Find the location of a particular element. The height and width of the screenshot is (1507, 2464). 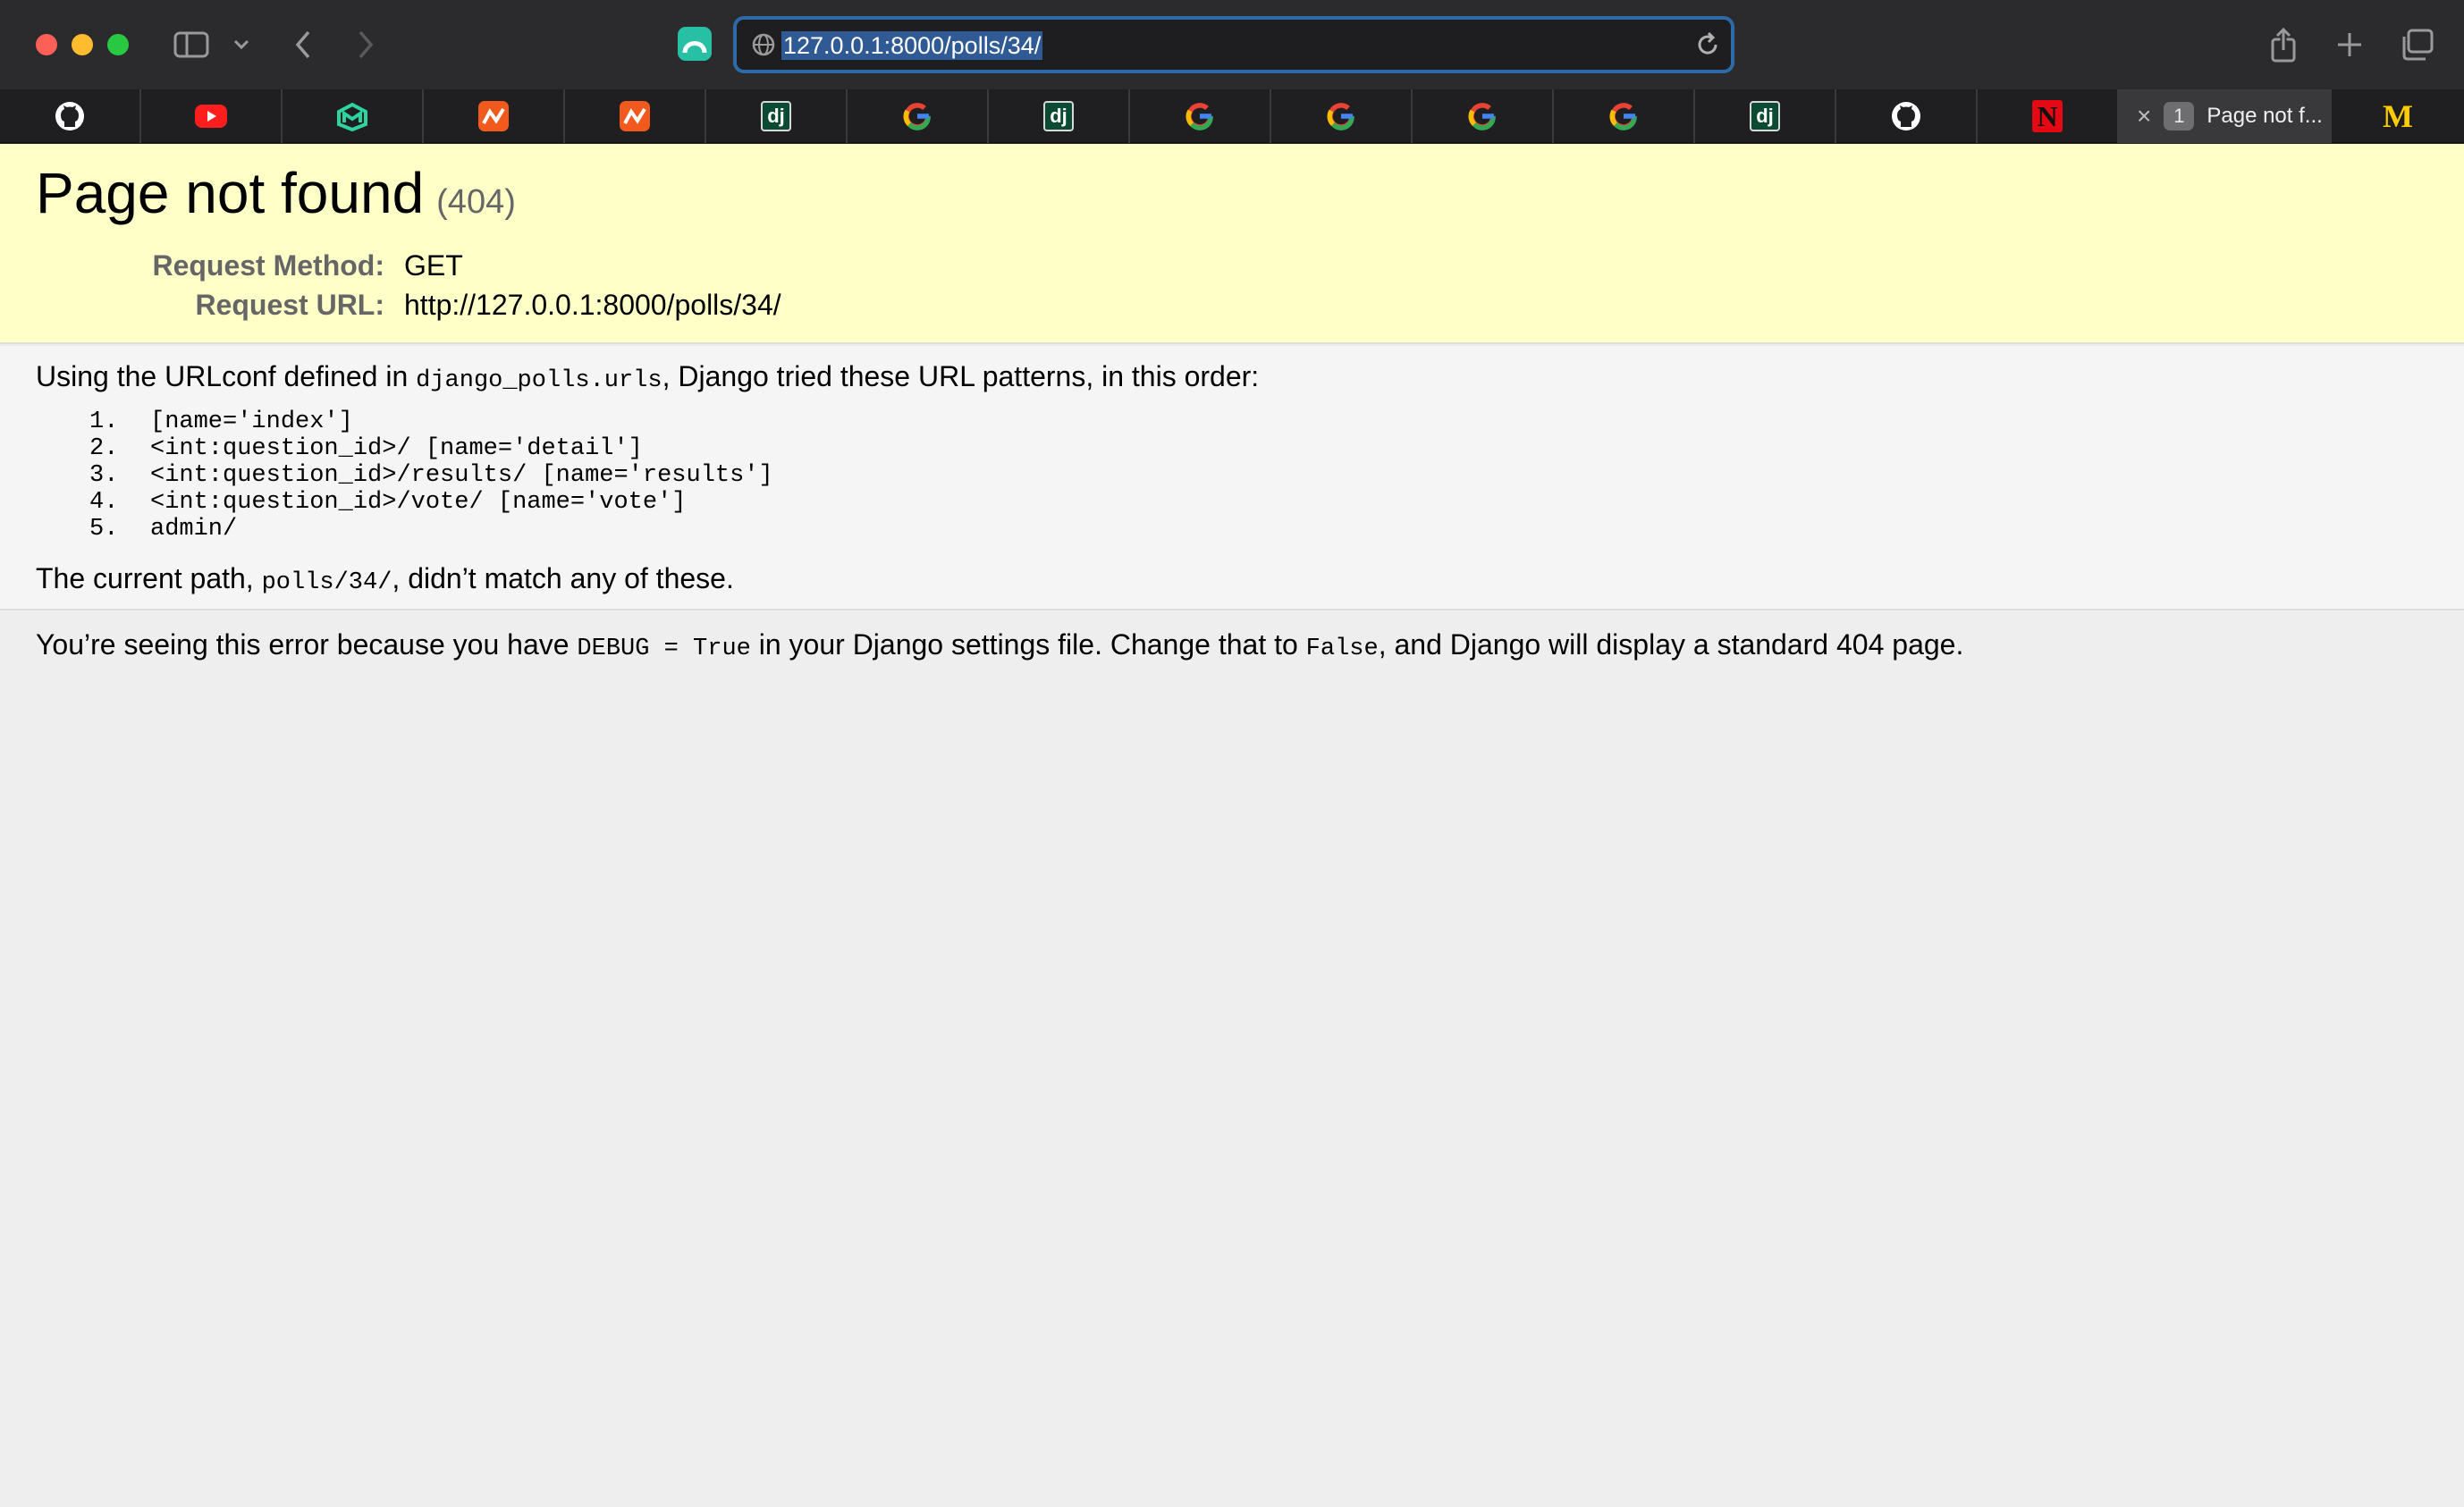

tab-malt is located at coordinates (353, 116).